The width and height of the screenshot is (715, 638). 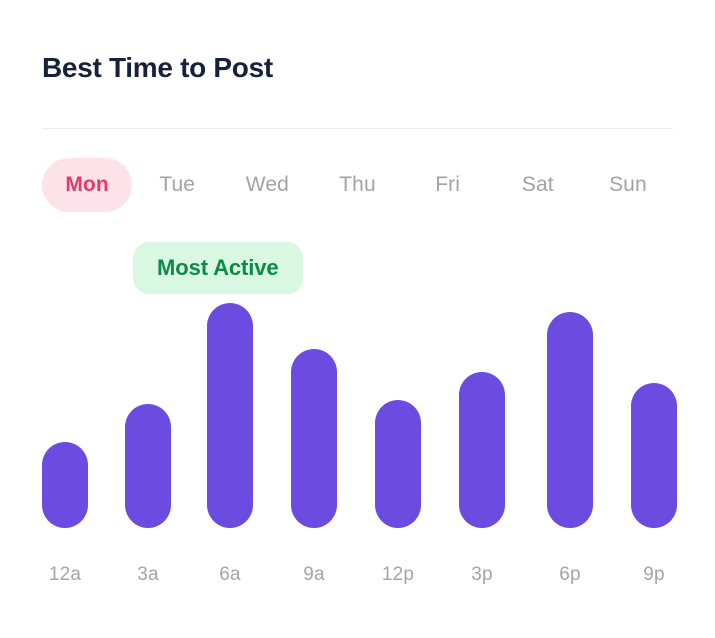 What do you see at coordinates (482, 450) in the screenshot?
I see `bar-3p` at bounding box center [482, 450].